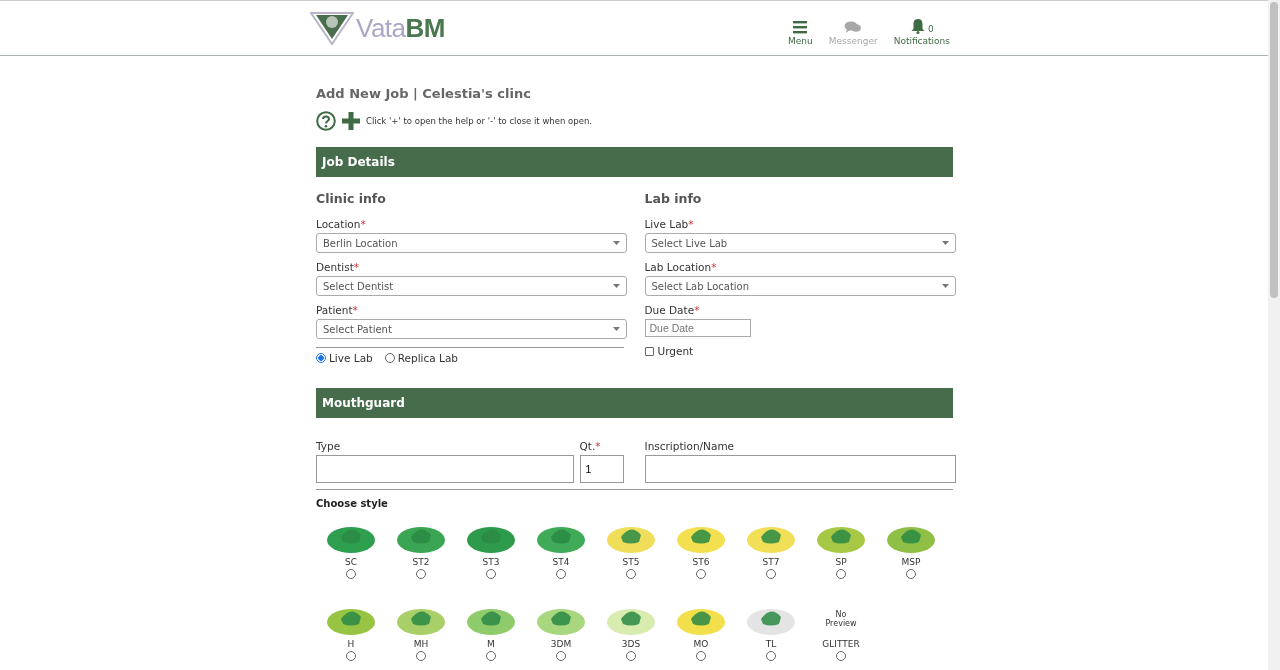  Describe the element at coordinates (341, 224) in the screenshot. I see `field-label: Location*` at that location.